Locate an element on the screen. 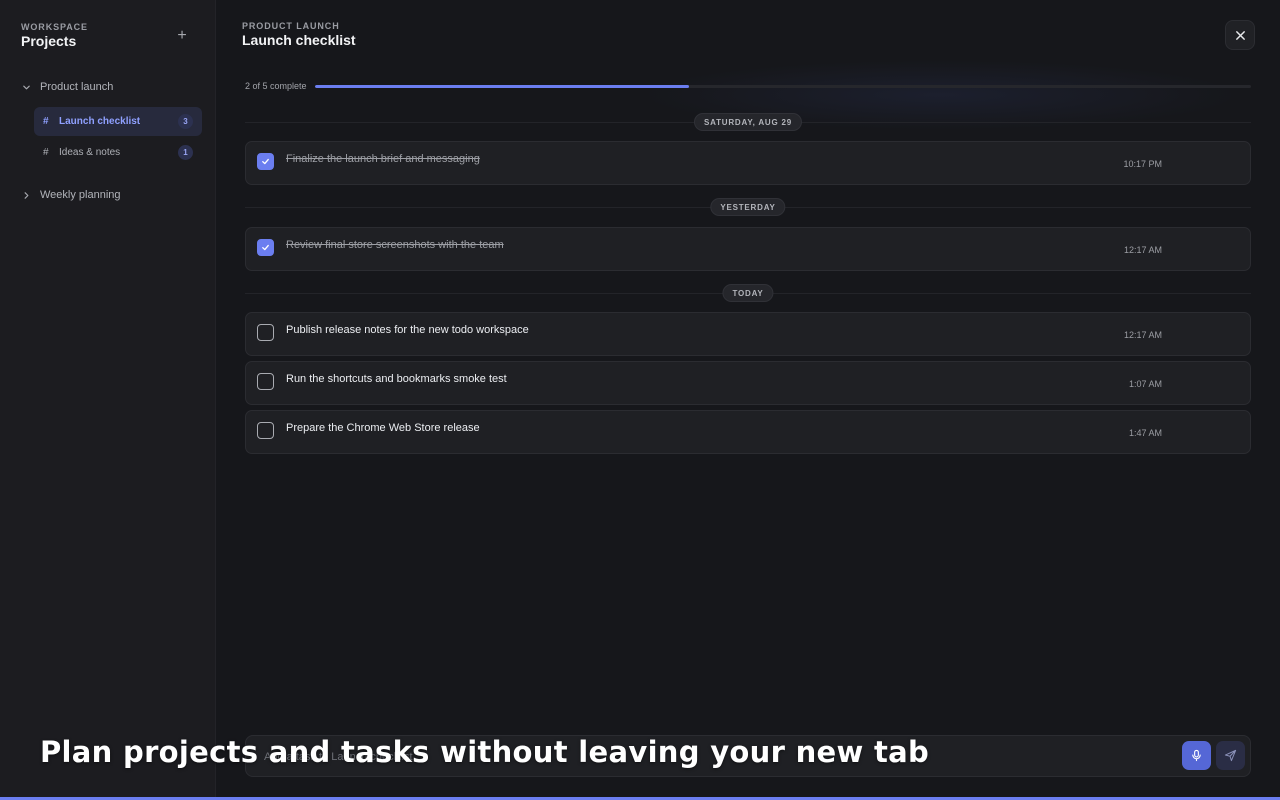  task-text: Prepare the Chrome Web Store release is located at coordinates (383, 428).